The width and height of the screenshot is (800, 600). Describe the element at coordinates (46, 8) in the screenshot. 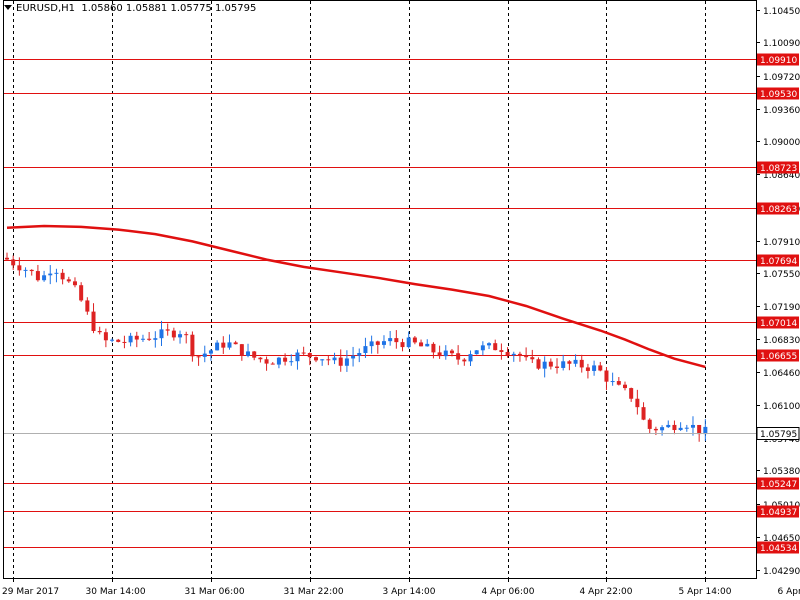

I see `symbol-label: EURUSD,H1` at that location.